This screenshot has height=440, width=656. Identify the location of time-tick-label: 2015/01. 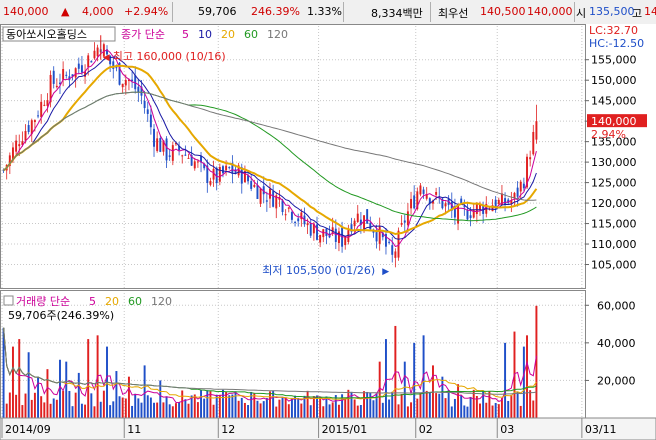
(345, 429).